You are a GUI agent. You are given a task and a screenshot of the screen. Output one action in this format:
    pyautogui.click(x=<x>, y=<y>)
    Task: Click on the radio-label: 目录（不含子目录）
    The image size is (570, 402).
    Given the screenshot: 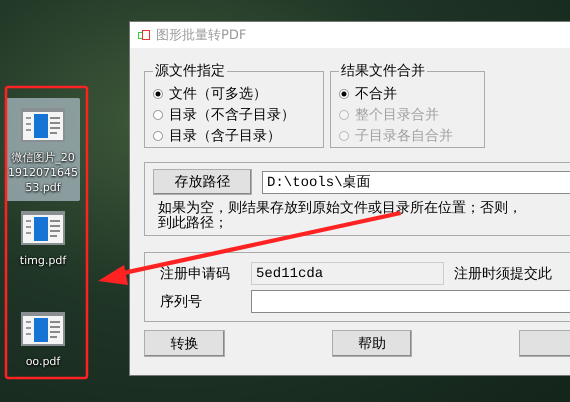 What is the action you would take?
    pyautogui.click(x=232, y=115)
    